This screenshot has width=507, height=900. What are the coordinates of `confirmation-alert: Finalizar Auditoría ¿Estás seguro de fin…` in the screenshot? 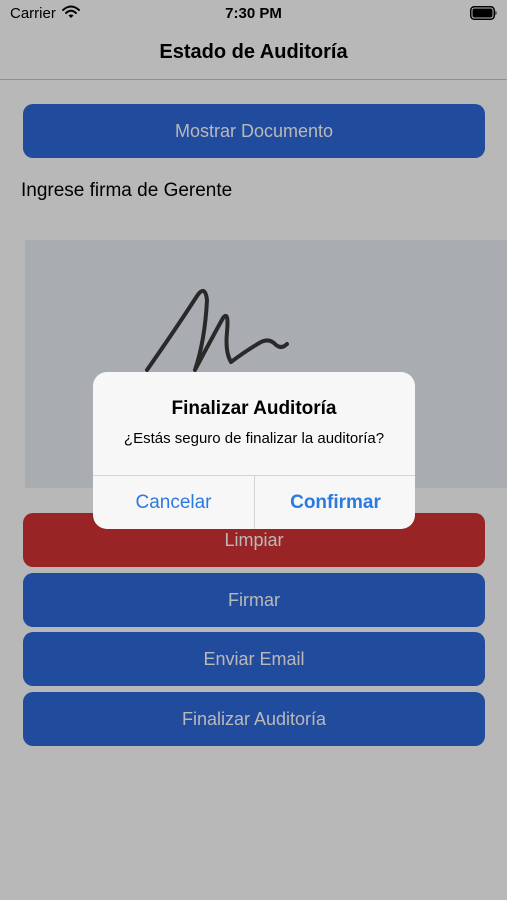 It's located at (254, 450).